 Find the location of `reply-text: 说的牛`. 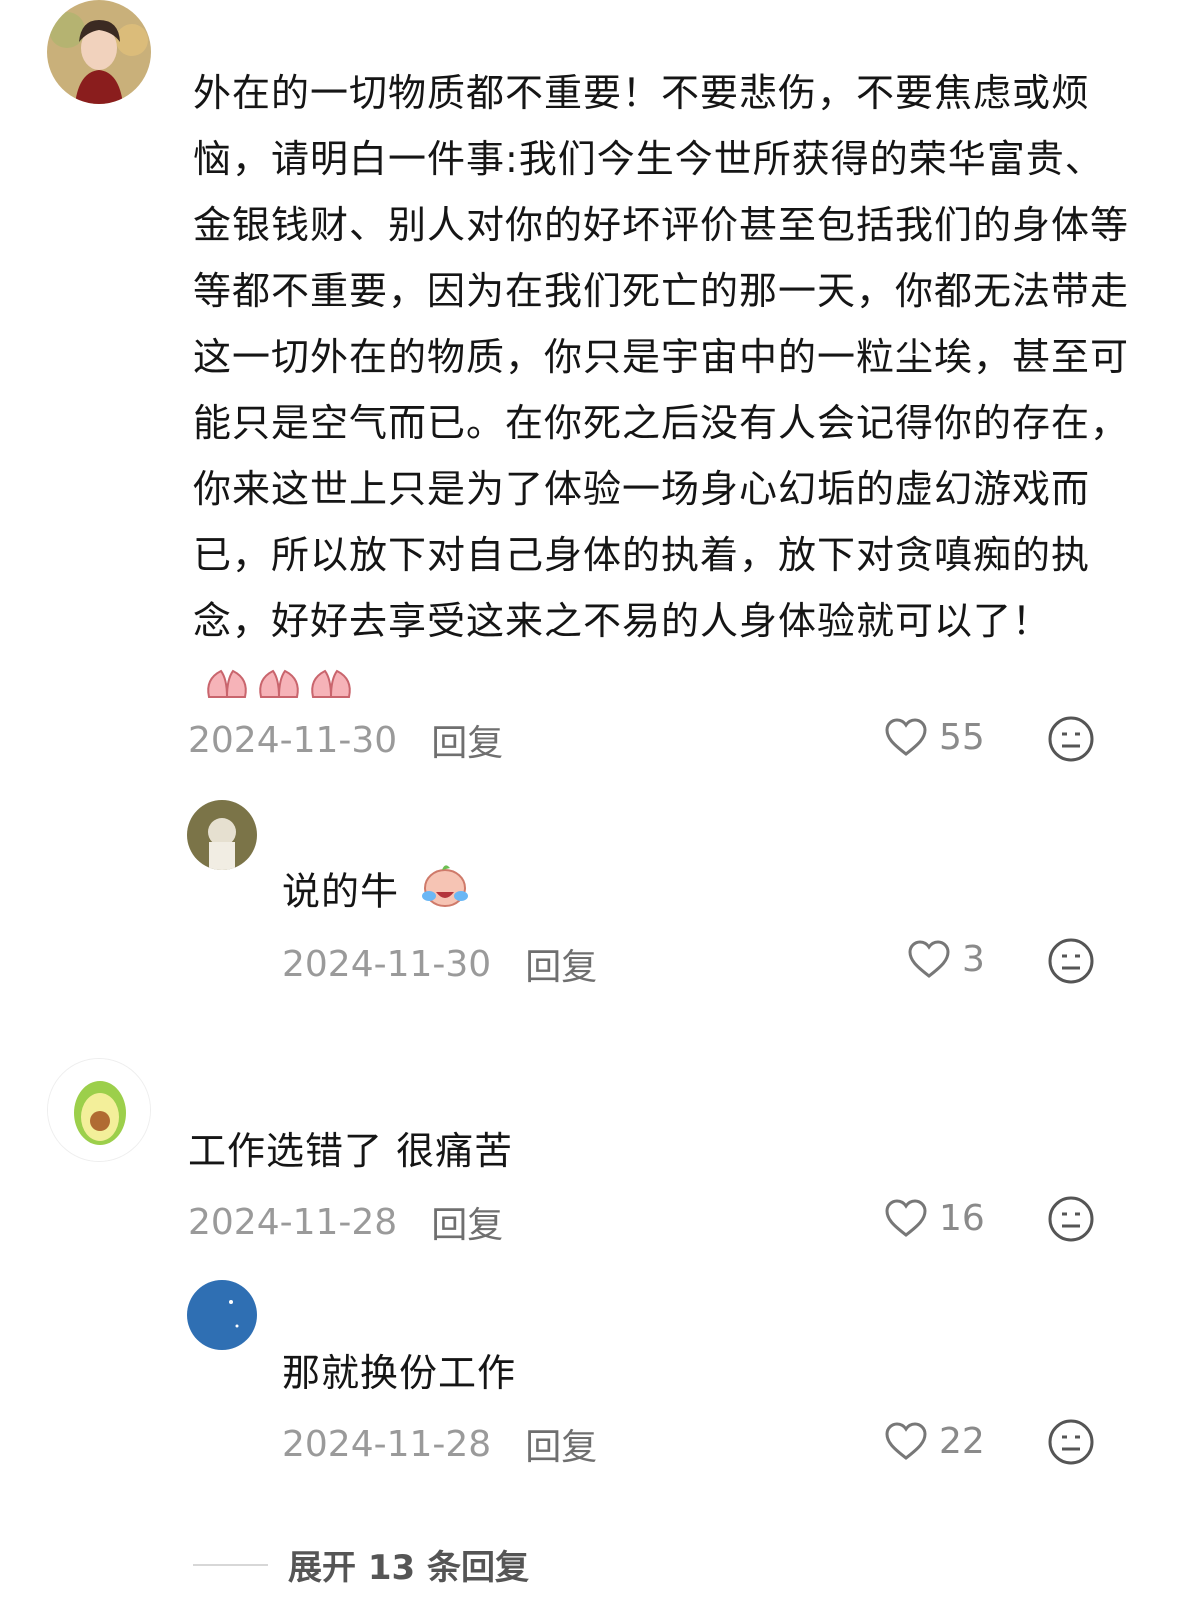

reply-text: 说的牛 is located at coordinates (377, 894).